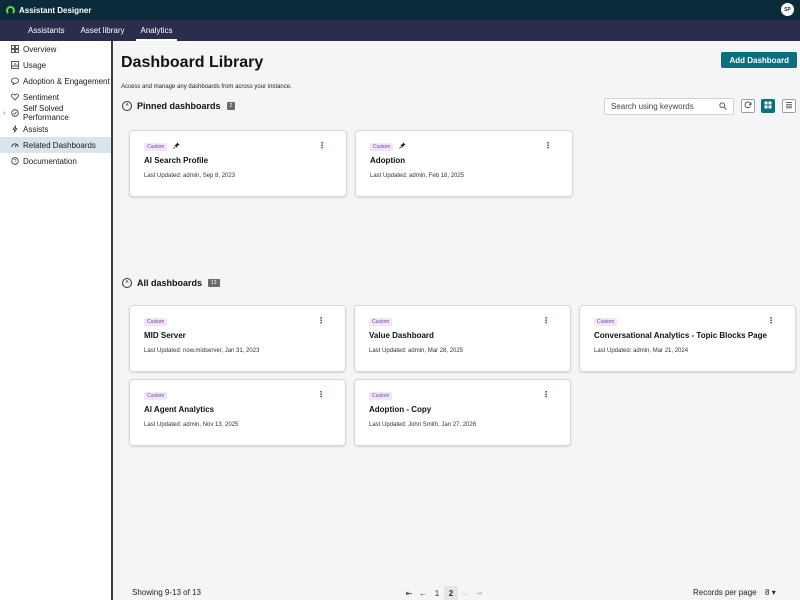 The height and width of the screenshot is (600, 800). What do you see at coordinates (179, 409) in the screenshot?
I see `card-title: AI Agent Analytics` at bounding box center [179, 409].